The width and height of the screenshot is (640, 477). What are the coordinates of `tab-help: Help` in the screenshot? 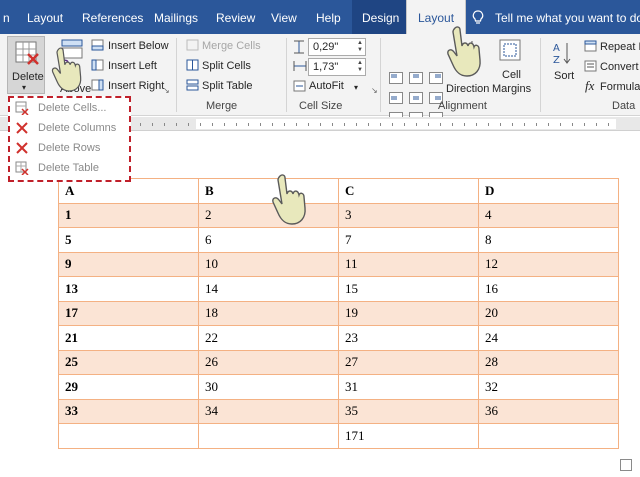 It's located at (328, 17).